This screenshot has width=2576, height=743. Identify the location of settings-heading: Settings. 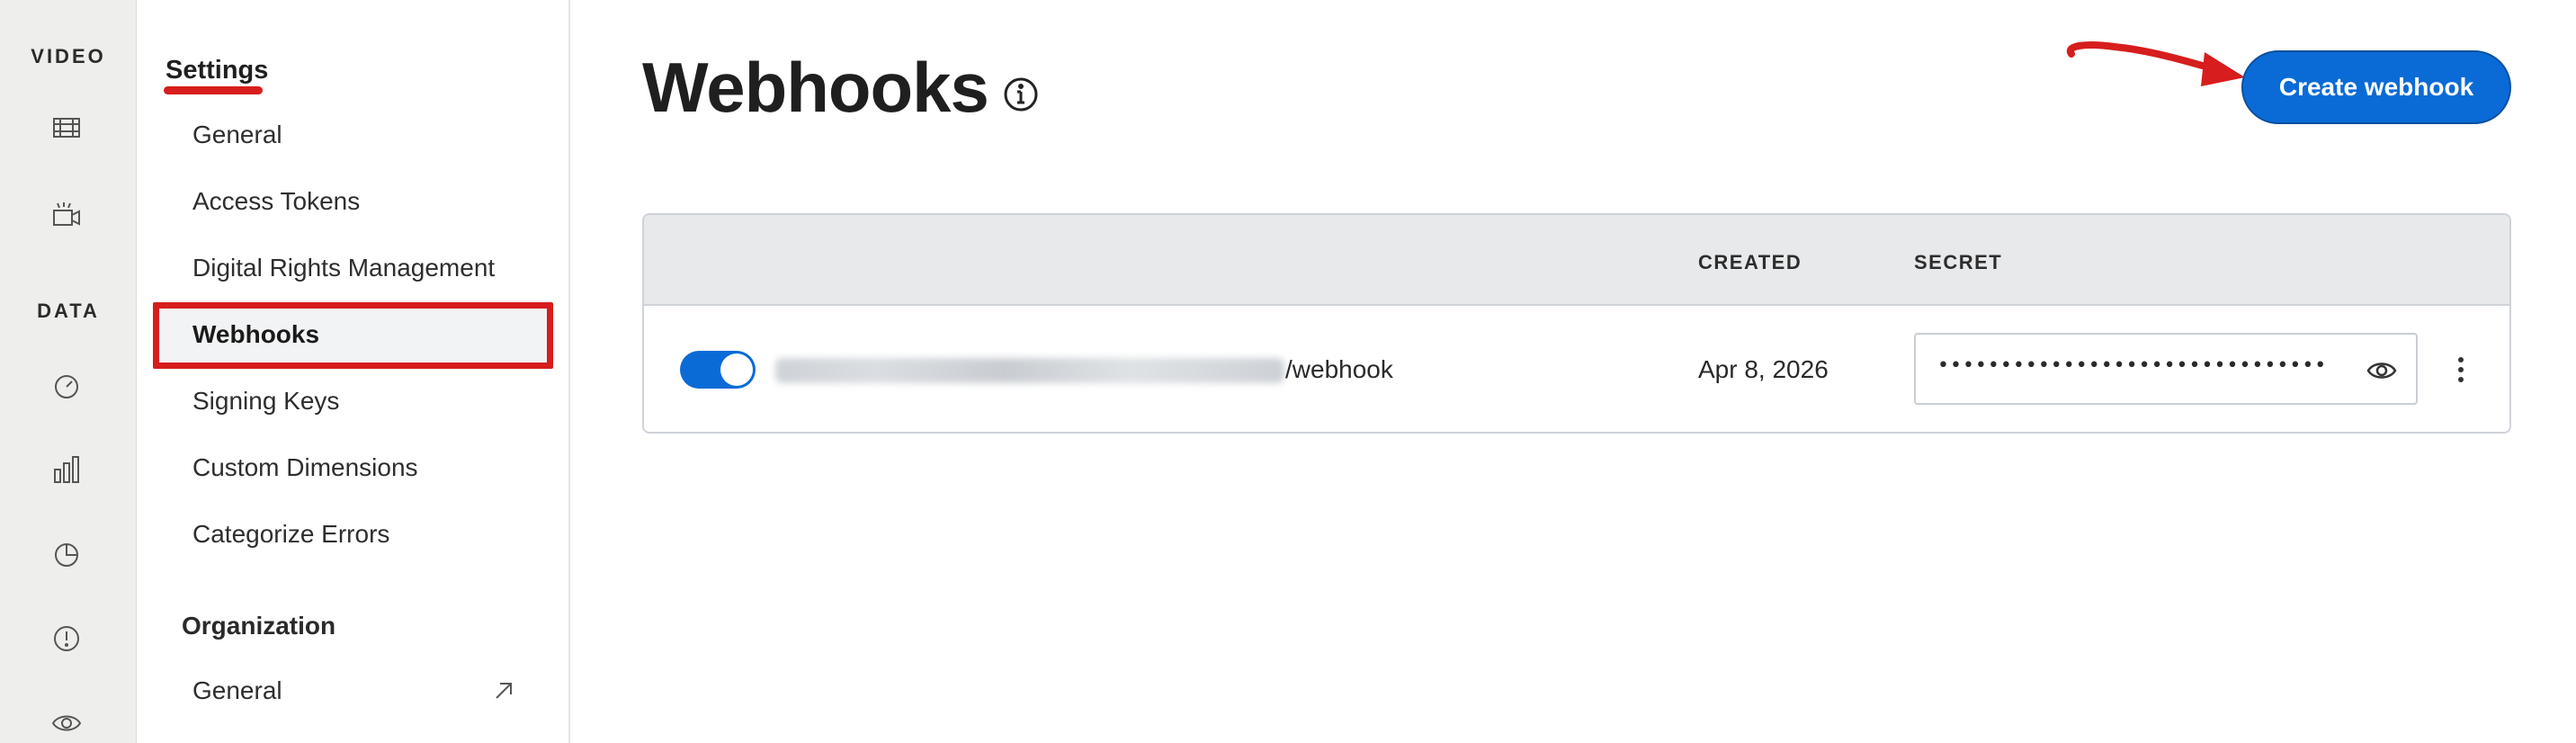
(217, 70).